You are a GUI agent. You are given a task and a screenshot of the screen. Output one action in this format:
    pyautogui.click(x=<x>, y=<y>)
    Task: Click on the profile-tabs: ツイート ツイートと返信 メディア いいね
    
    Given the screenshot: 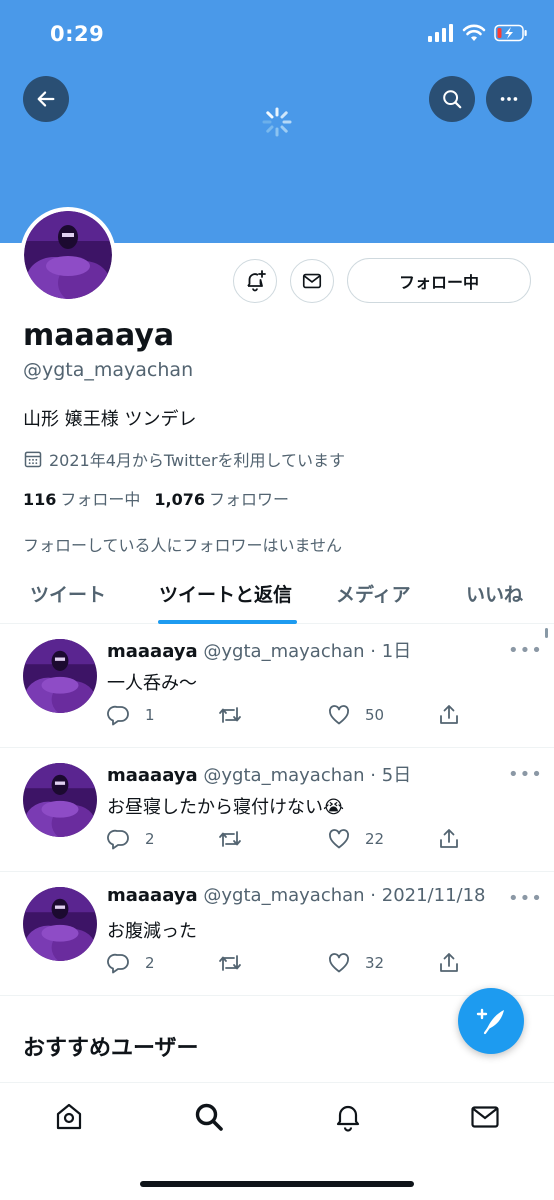 What is the action you would take?
    pyautogui.click(x=277, y=593)
    